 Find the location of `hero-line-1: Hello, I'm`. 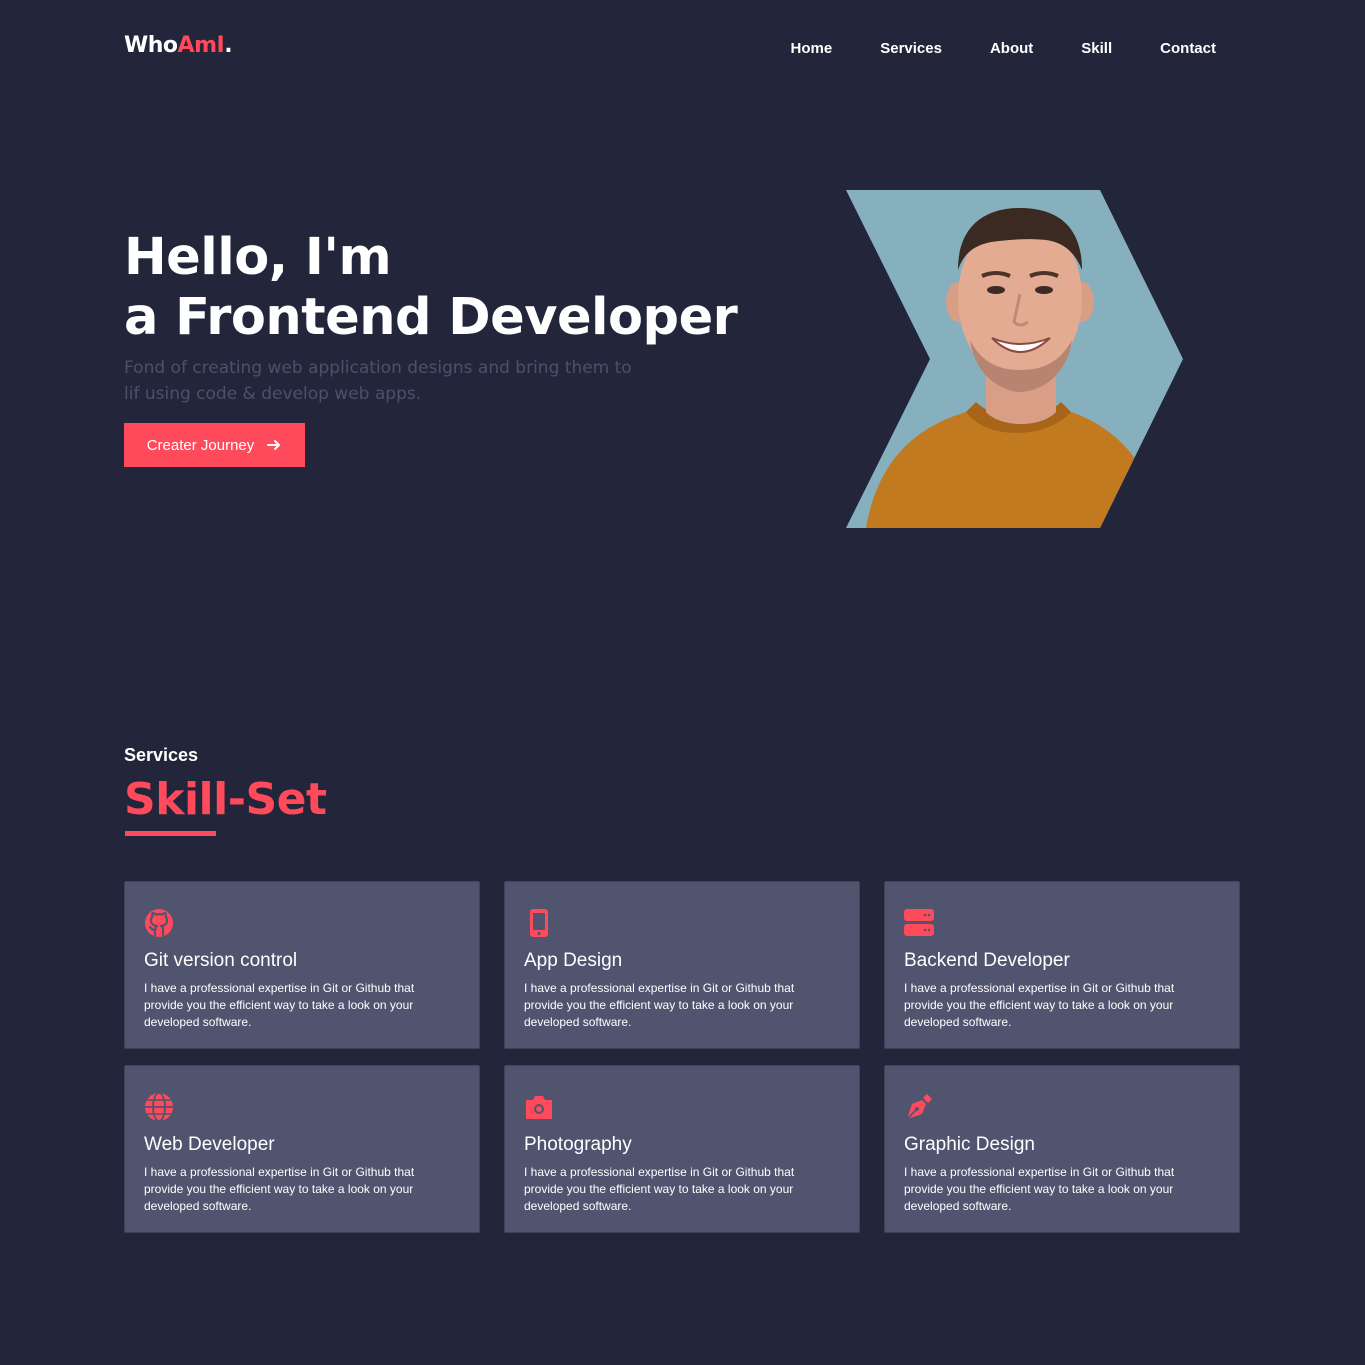

hero-line-1: Hello, I'm is located at coordinates (258, 257).